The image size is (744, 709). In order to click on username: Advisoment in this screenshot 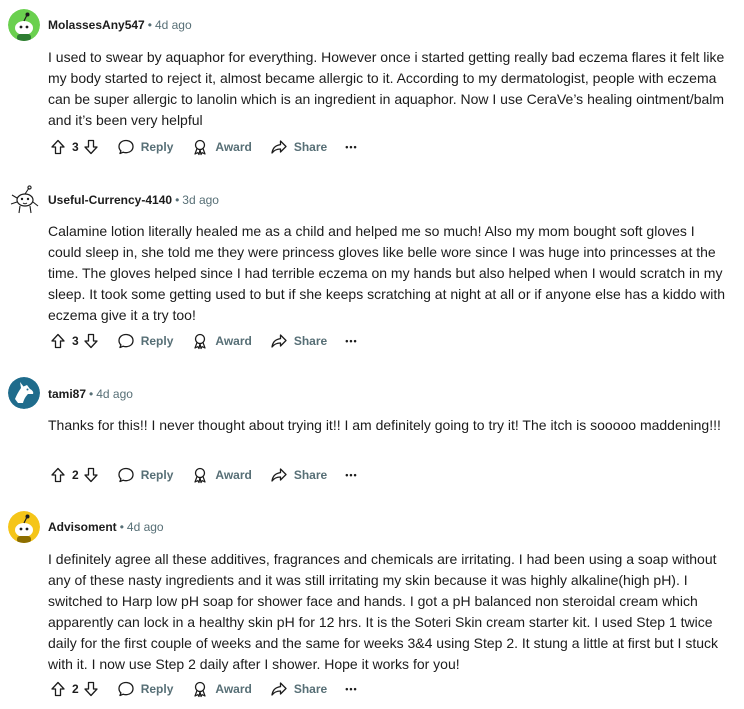, I will do `click(82, 527)`.